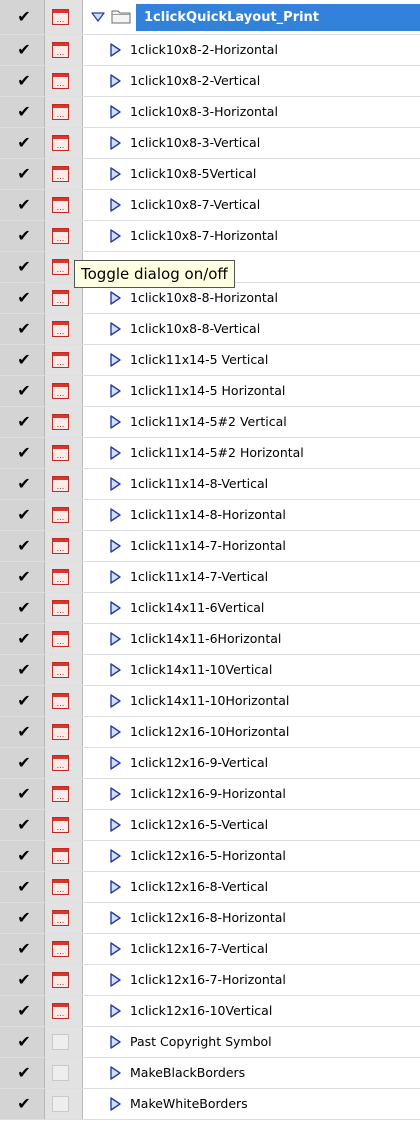 Image resolution: width=420 pixels, height=1137 pixels. I want to click on action-row: ✔ 1click12x16-7-Horizontal, so click(210, 980).